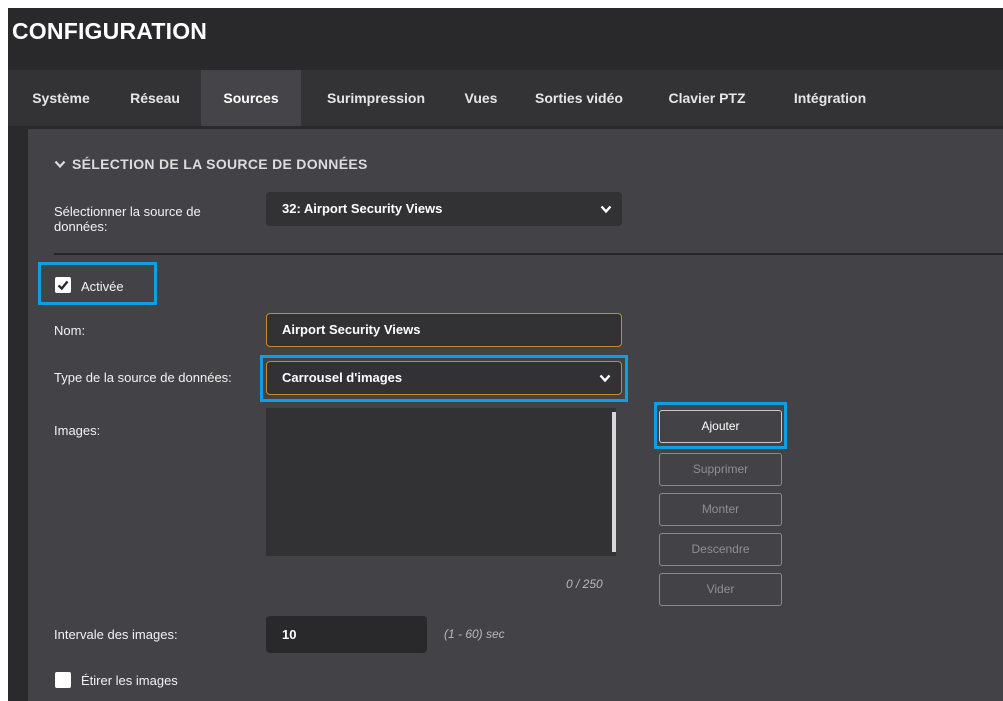 The width and height of the screenshot is (1003, 701). What do you see at coordinates (251, 98) in the screenshot?
I see `tab-sources: Sources` at bounding box center [251, 98].